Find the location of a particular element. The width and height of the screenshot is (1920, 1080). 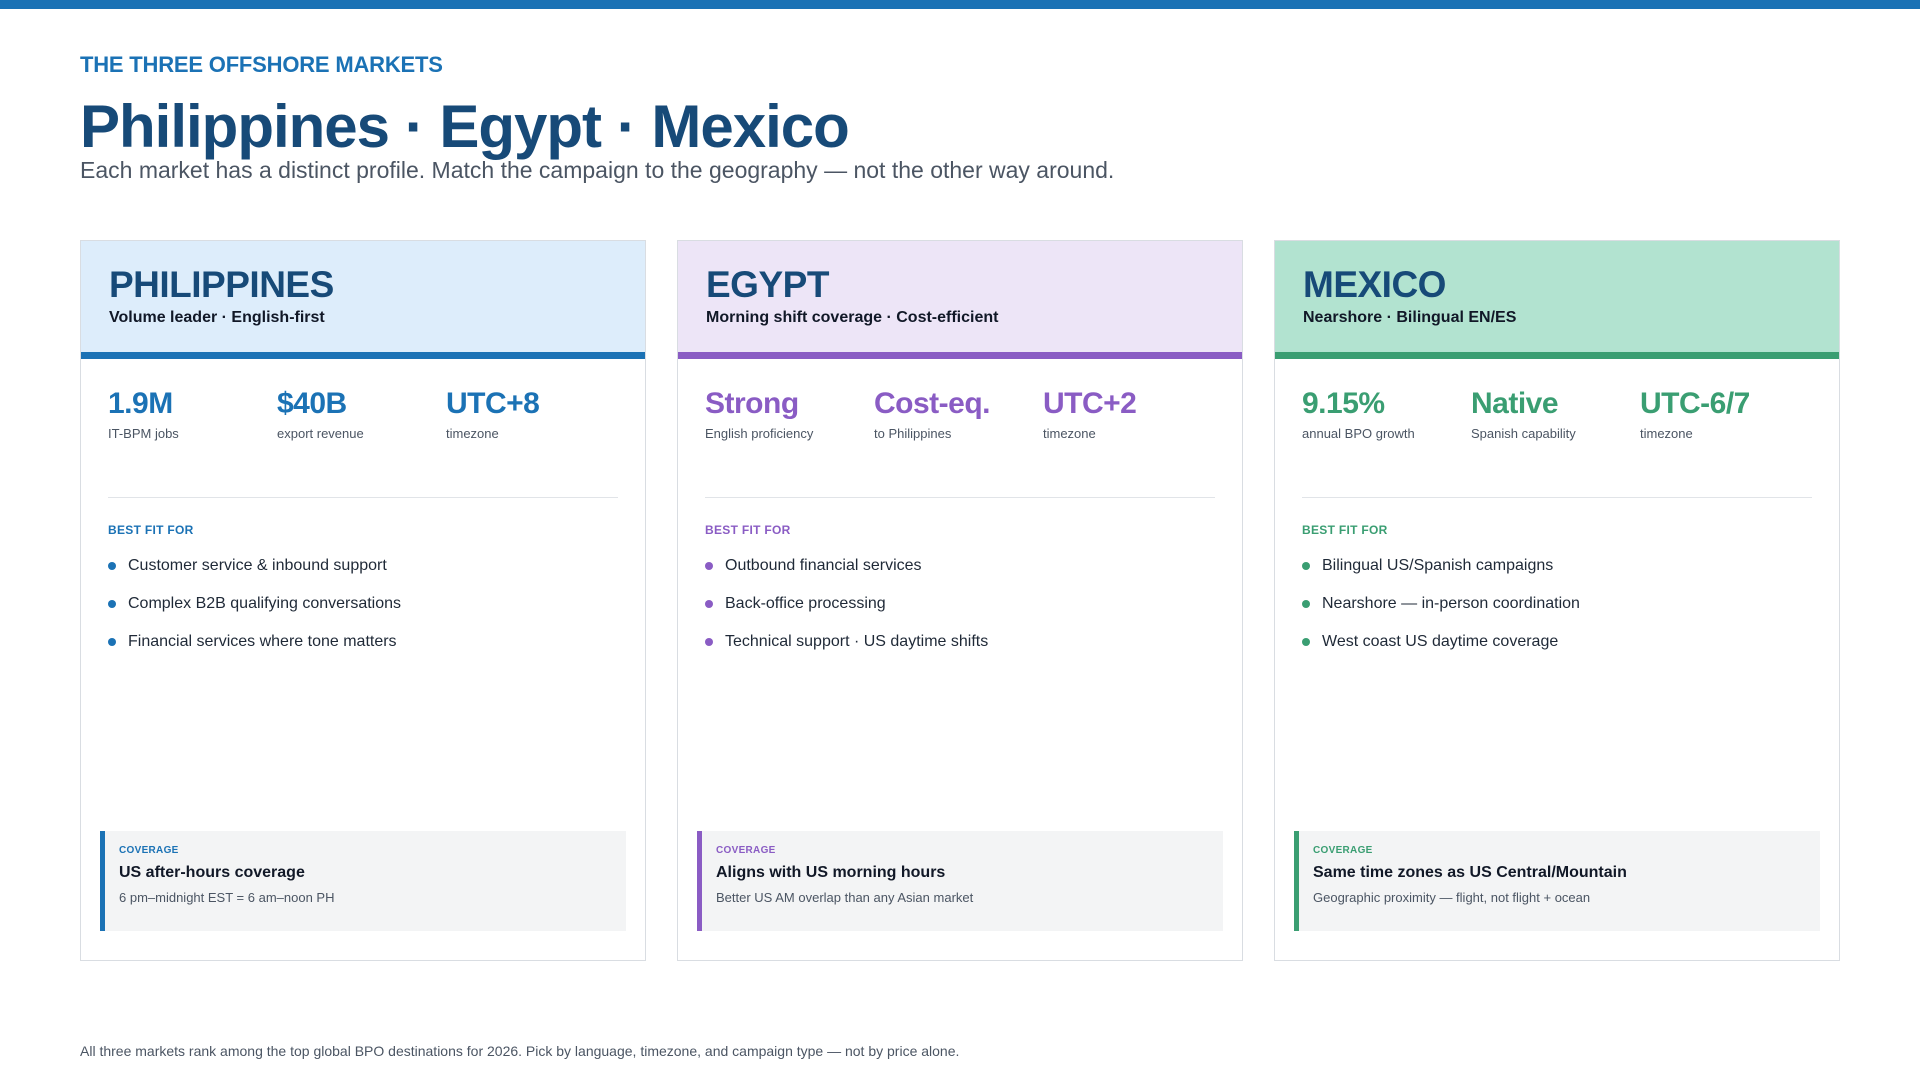

card-header: MEXICO Nearshore · Bilingual EN/ES is located at coordinates (1557, 300).